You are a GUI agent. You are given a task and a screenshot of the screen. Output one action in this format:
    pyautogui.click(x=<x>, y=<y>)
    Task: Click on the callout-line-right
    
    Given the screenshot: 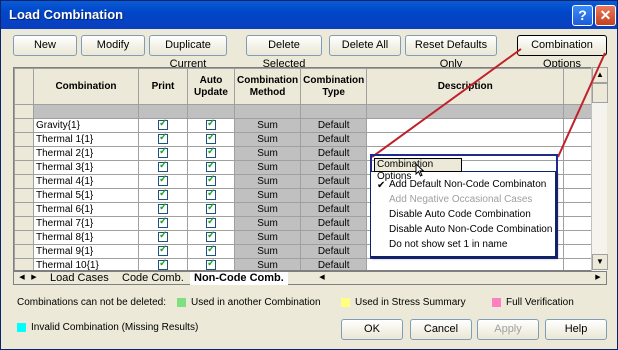 What is the action you would take?
    pyautogui.click(x=581, y=105)
    